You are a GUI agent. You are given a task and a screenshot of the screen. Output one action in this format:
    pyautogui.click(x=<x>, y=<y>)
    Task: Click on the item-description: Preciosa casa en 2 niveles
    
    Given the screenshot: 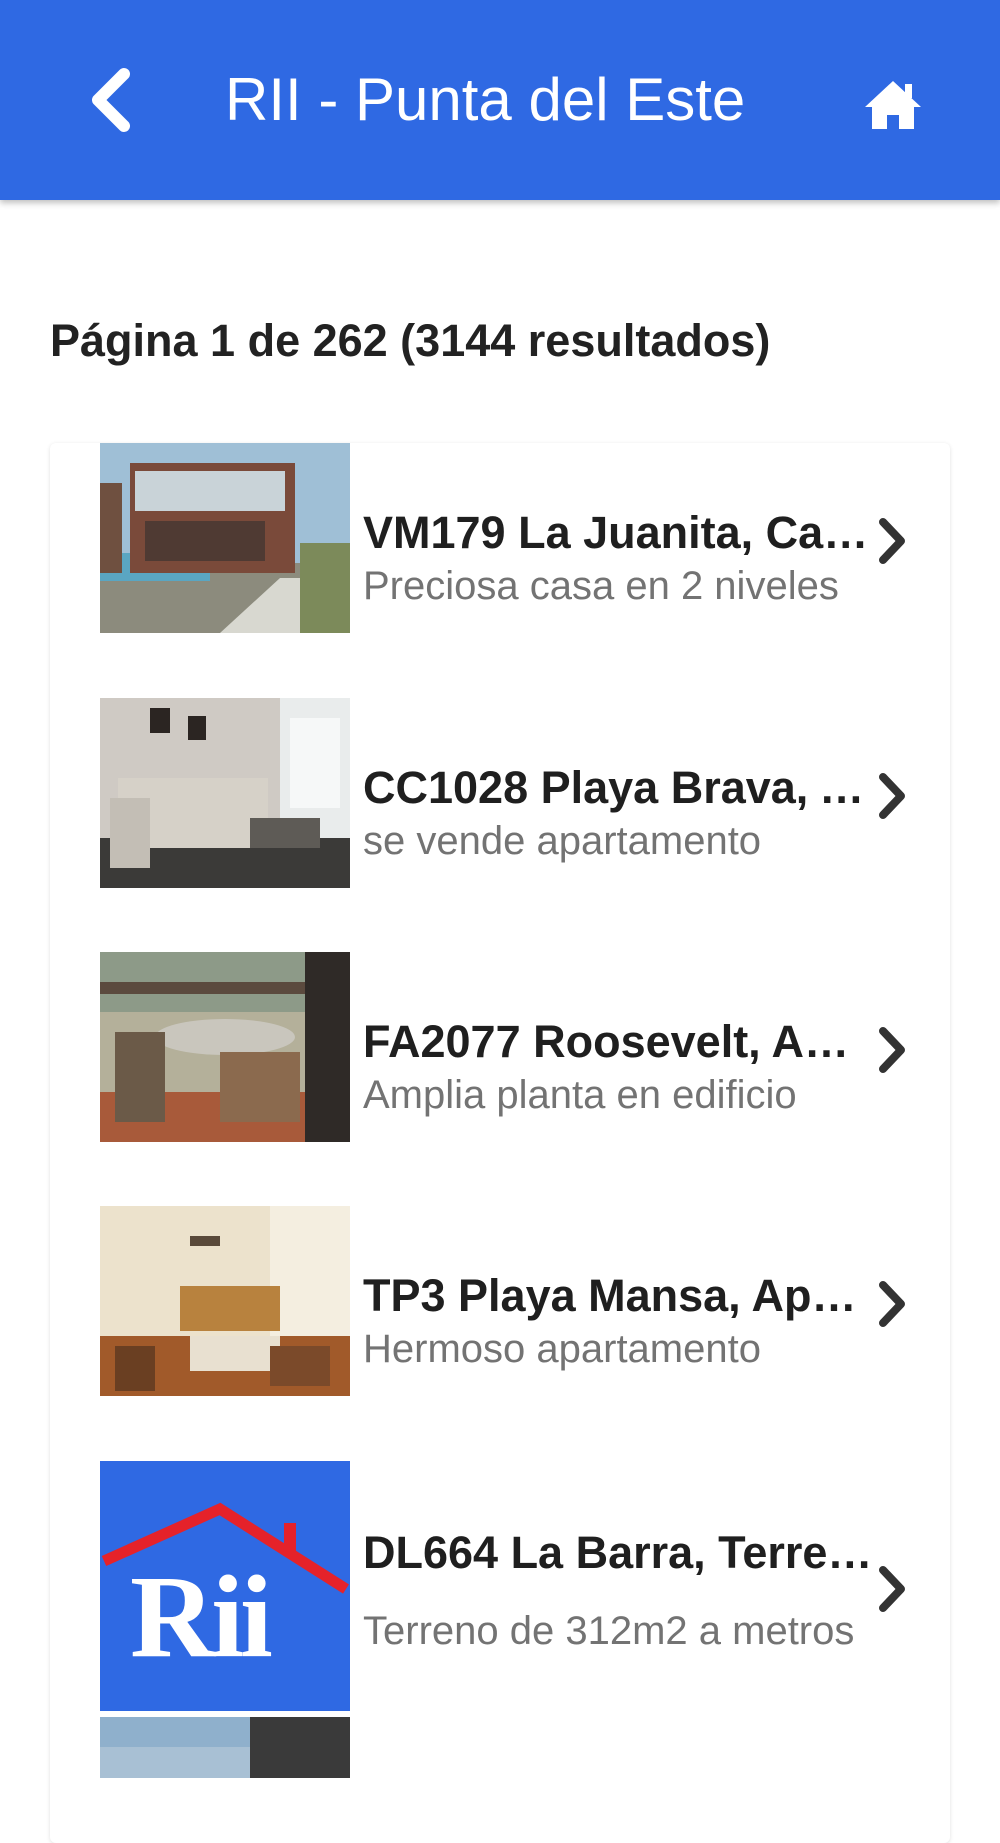 What is the action you would take?
    pyautogui.click(x=601, y=586)
    